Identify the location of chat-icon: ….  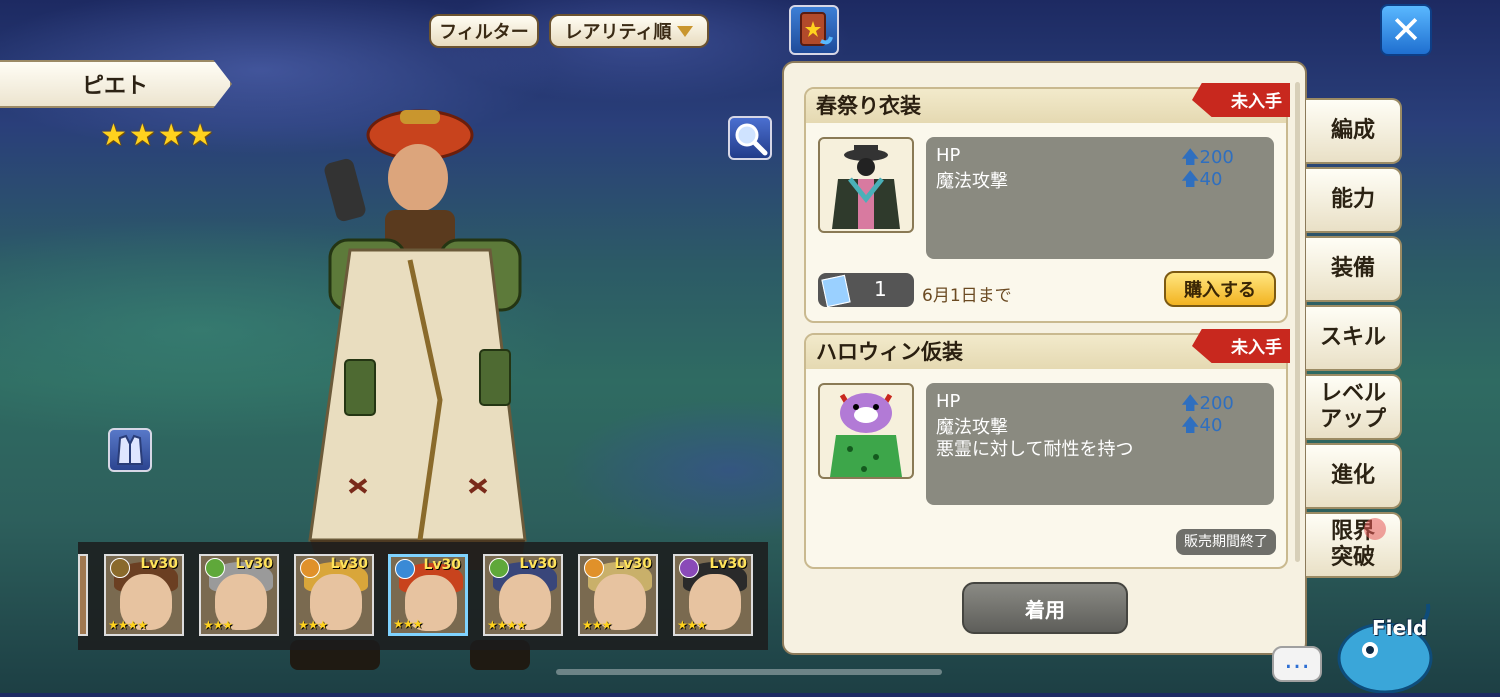
(1297, 660).